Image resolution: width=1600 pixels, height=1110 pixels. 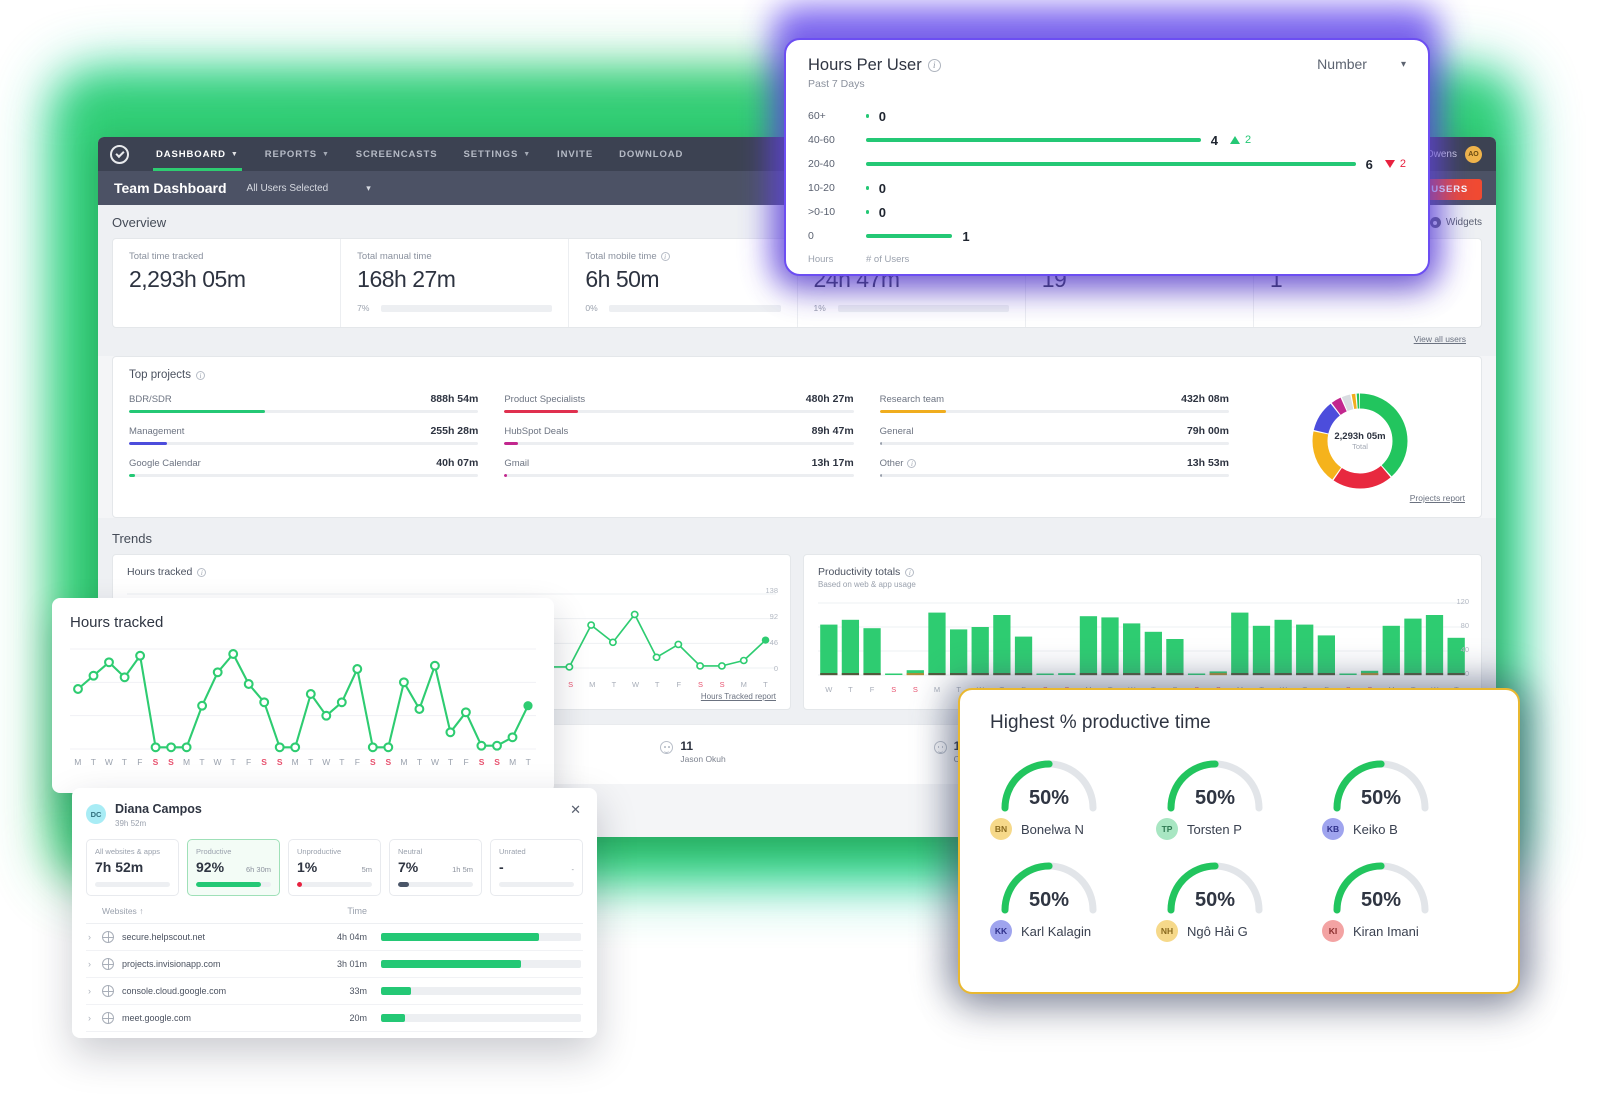 I want to click on hours-bucket-label: >0-10, so click(x=822, y=212).